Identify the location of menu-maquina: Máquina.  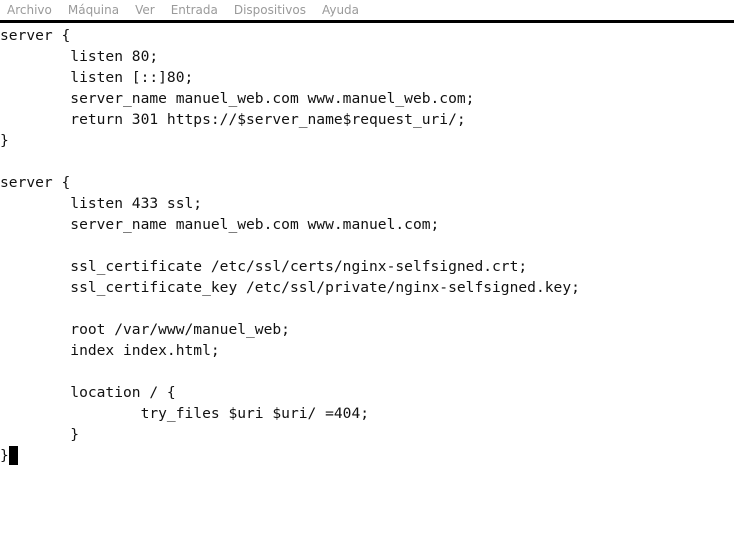
(93, 10).